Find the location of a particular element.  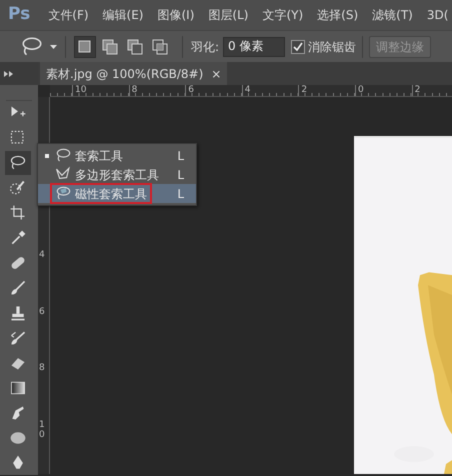

eyedropper-icon is located at coordinates (18, 238).